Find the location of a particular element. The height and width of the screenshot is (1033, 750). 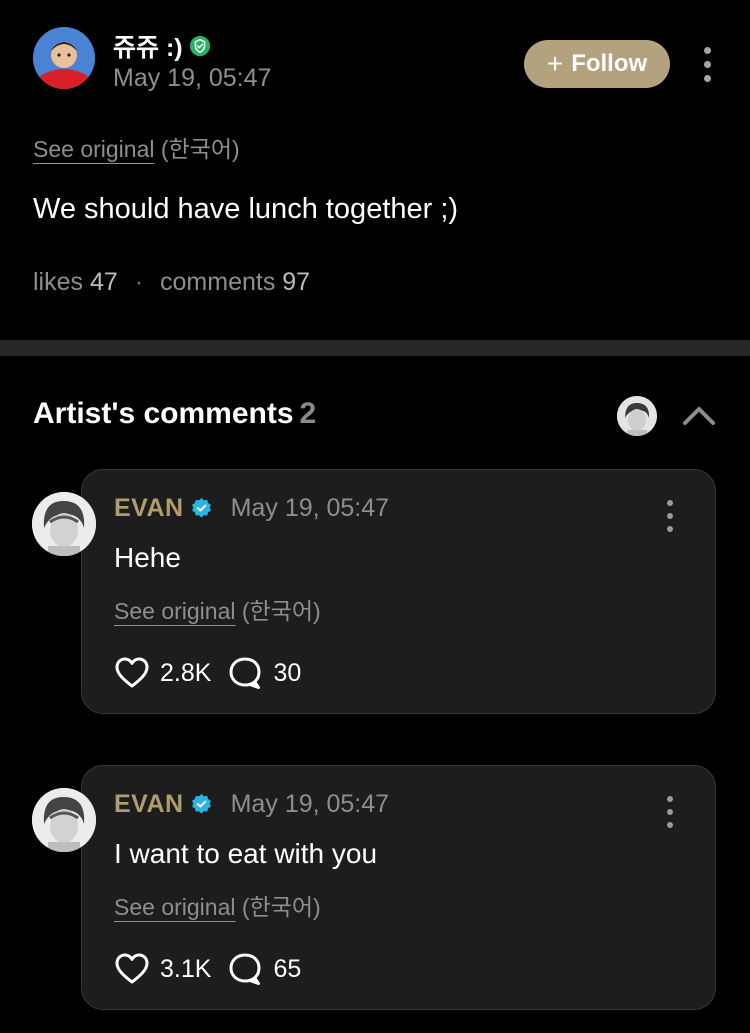

likes-label: likes is located at coordinates (58, 282).